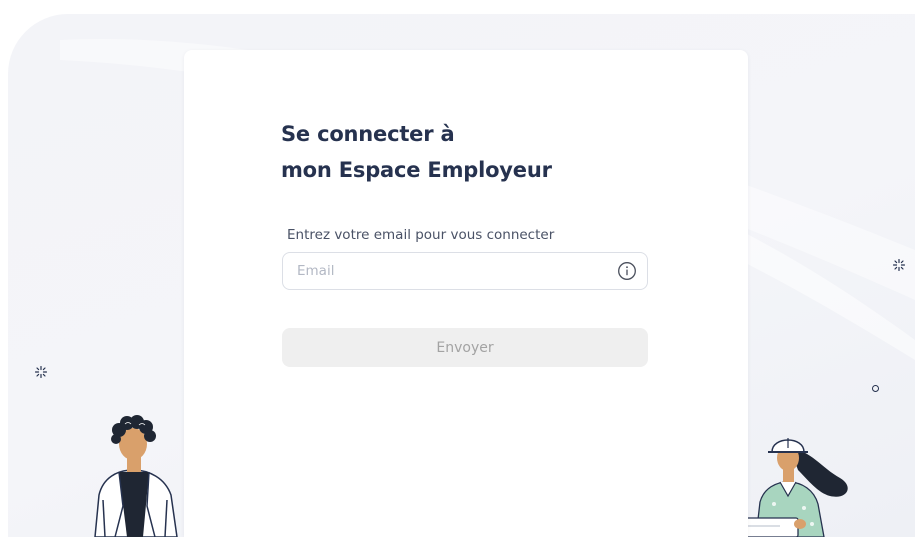 The height and width of the screenshot is (537, 915). I want to click on email-field-container, so click(465, 271).